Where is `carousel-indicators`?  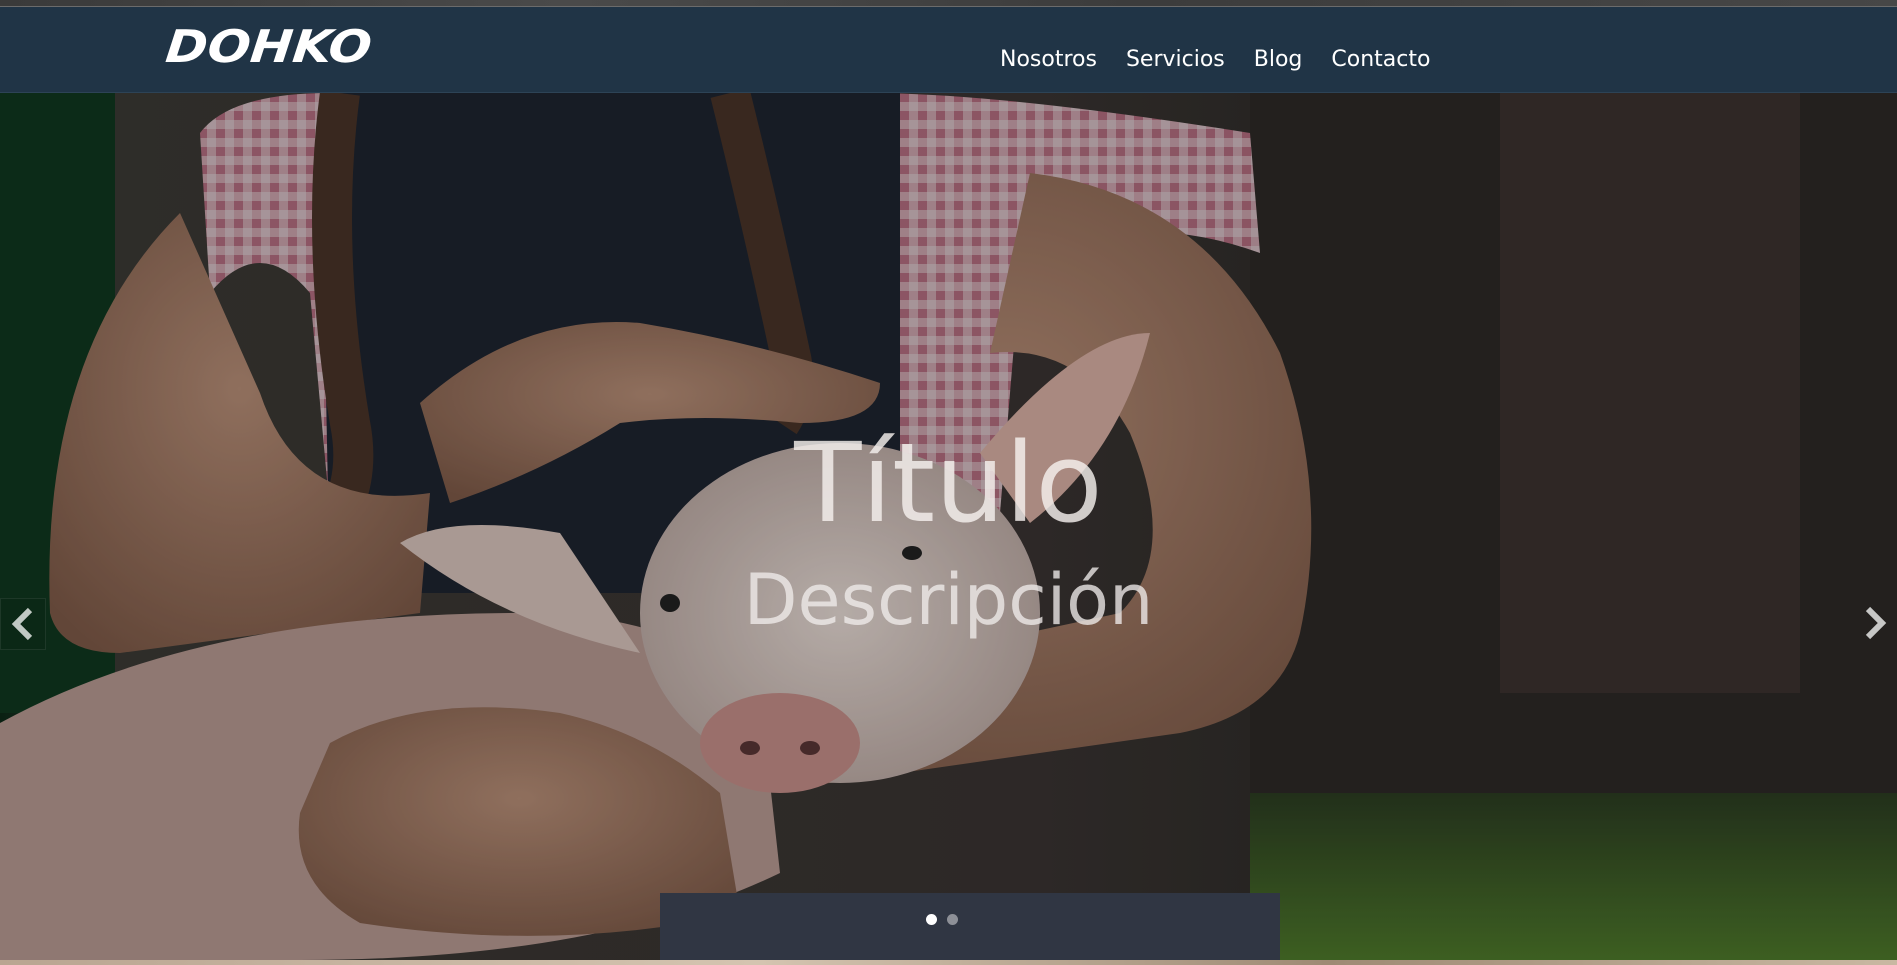
carousel-indicators is located at coordinates (942, 919).